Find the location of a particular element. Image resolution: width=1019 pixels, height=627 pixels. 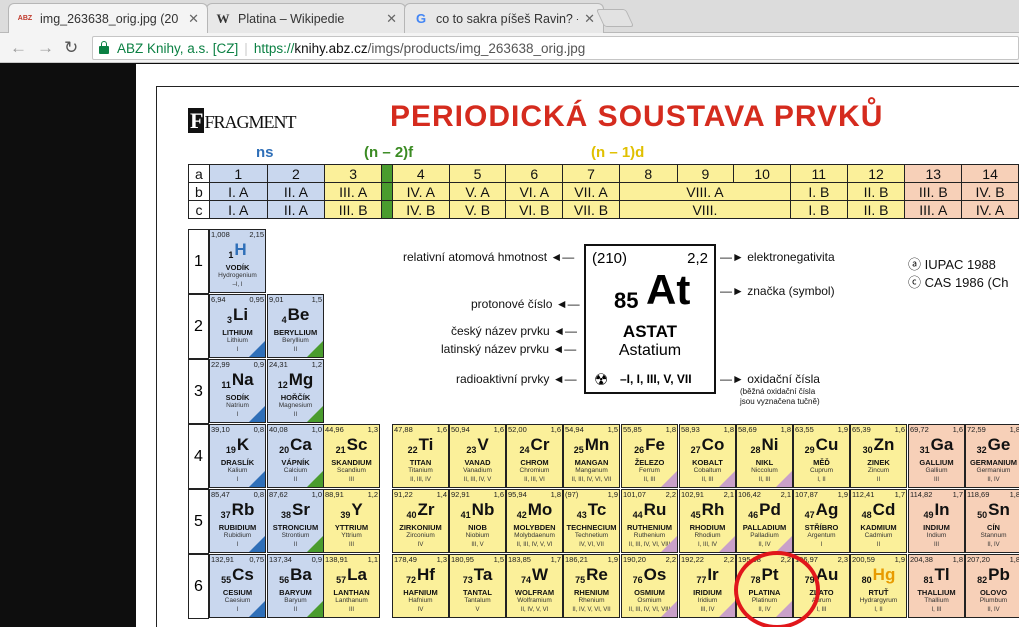

element-symbol: 80Hg is located at coordinates (878, 575).